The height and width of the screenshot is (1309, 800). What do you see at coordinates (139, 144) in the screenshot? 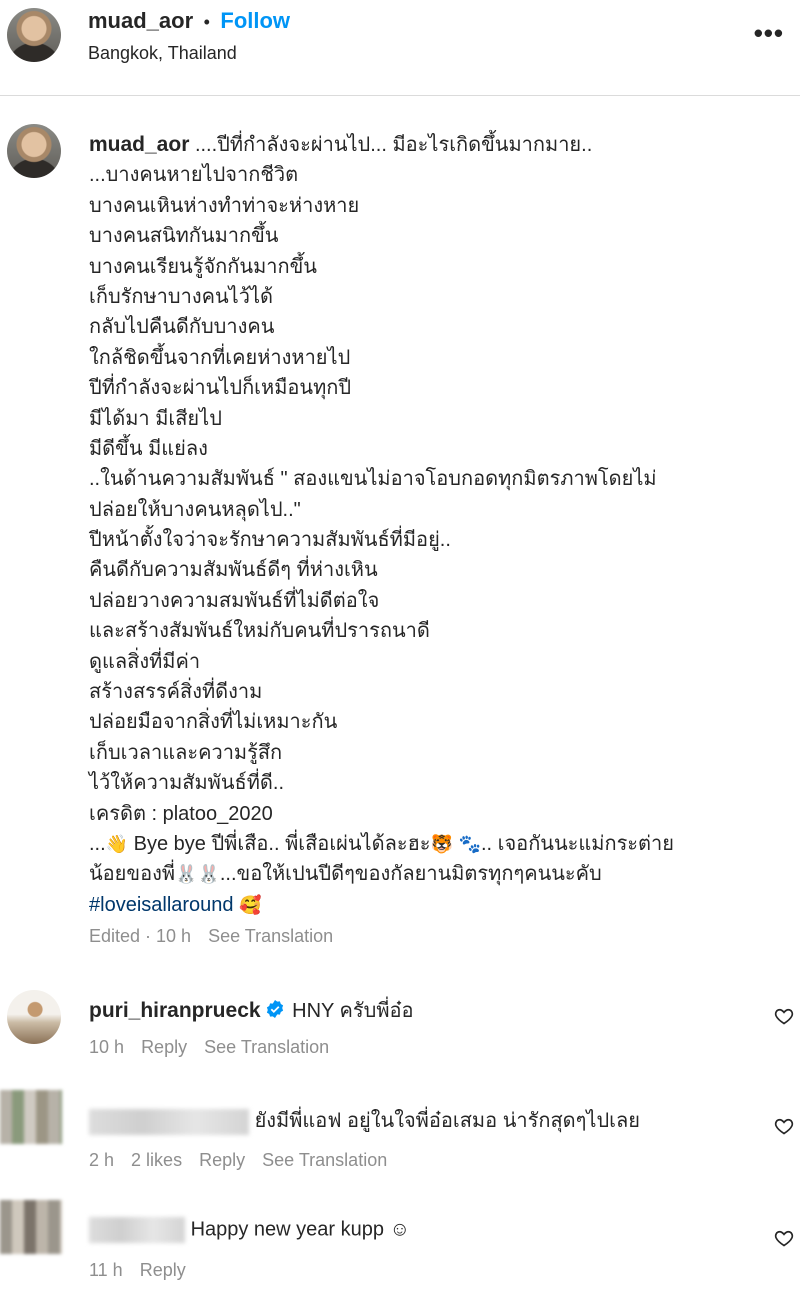
I see `caption-author-username: muad_aor` at bounding box center [139, 144].